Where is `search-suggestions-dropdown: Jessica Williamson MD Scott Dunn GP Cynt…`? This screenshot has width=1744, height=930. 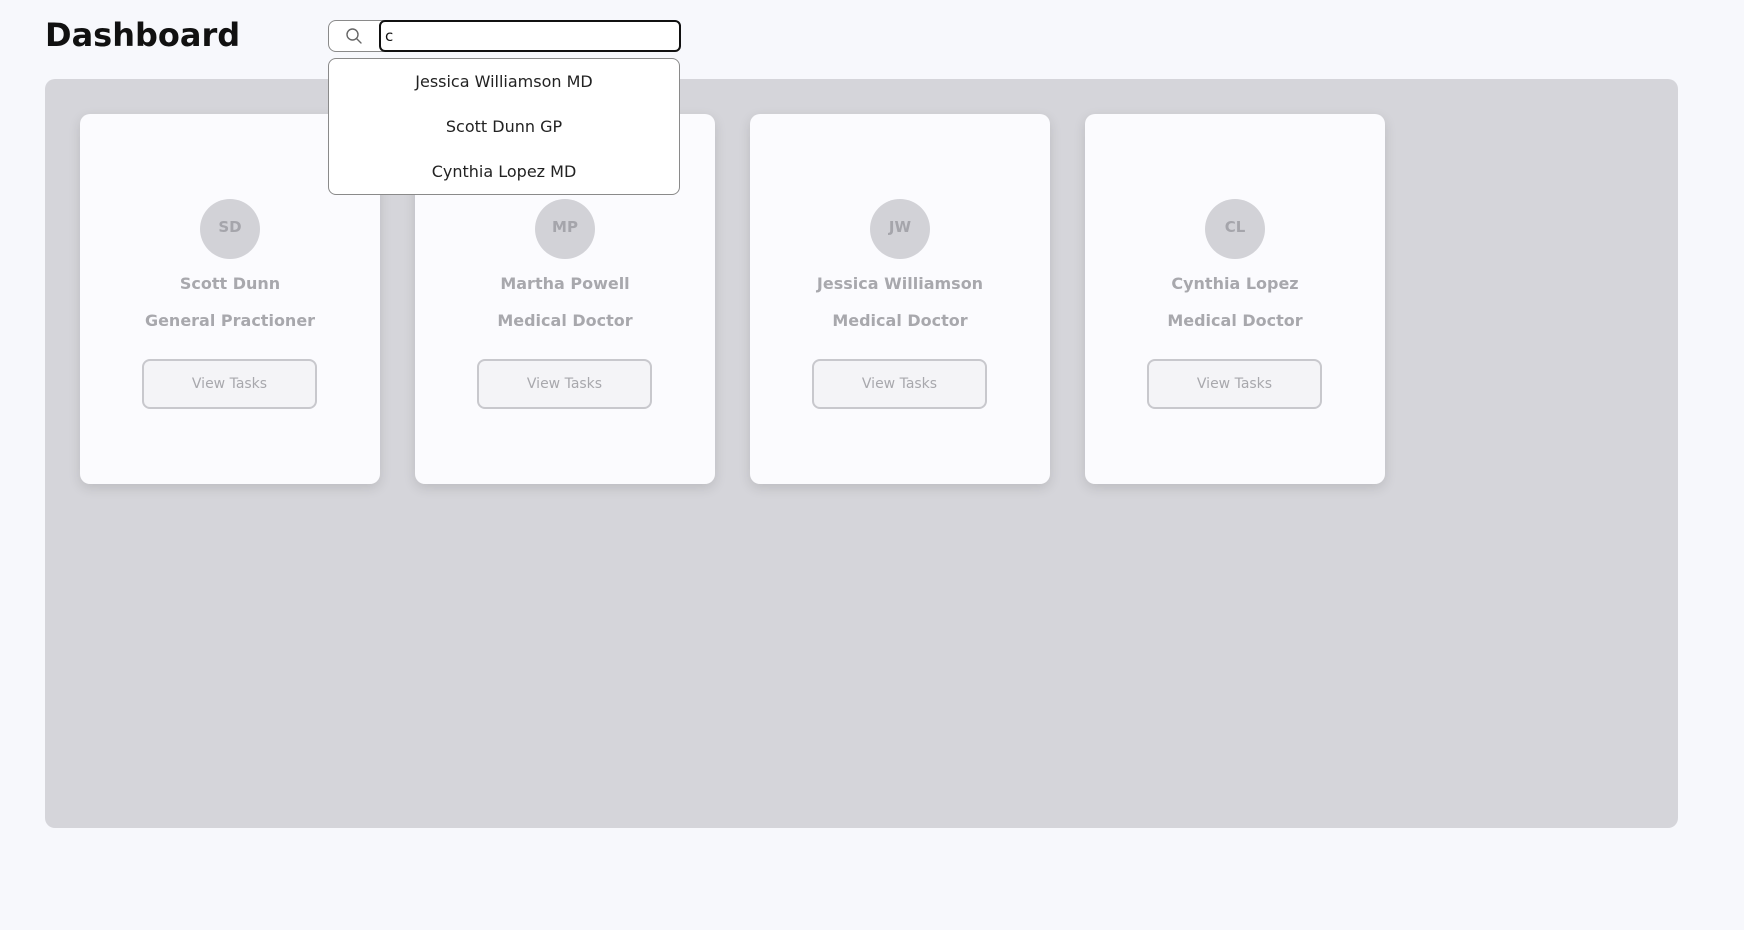
search-suggestions-dropdown: Jessica Williamson MD Scott Dunn GP Cynt… is located at coordinates (504, 126).